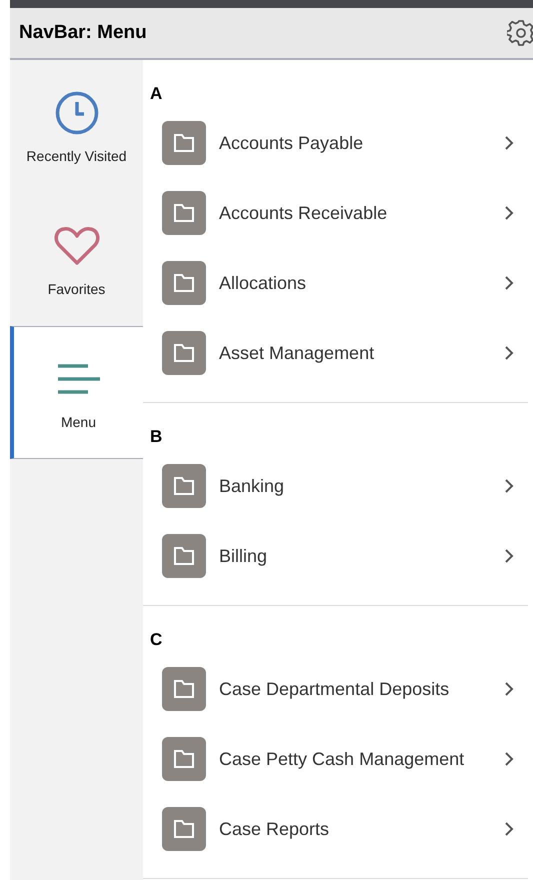 Image resolution: width=533 pixels, height=880 pixels. I want to click on section-letter: C, so click(157, 640).